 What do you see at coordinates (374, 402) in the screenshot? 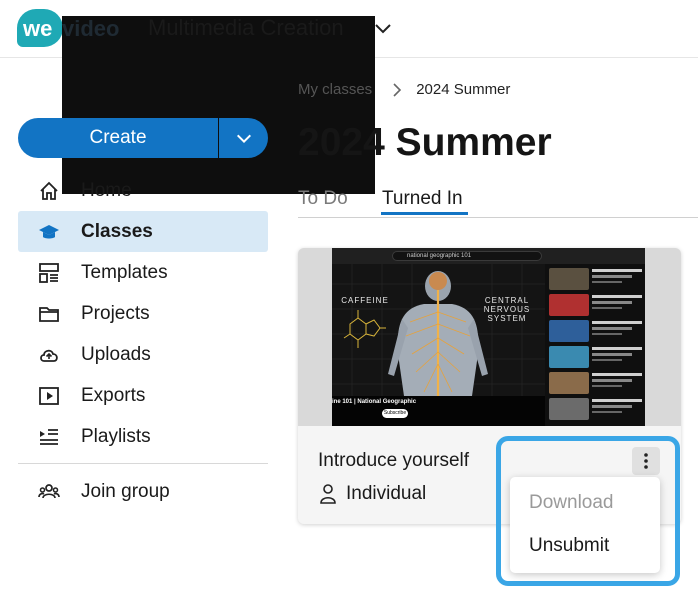
I see `thumbnail-caption: ine 101 | National Geographic` at bounding box center [374, 402].